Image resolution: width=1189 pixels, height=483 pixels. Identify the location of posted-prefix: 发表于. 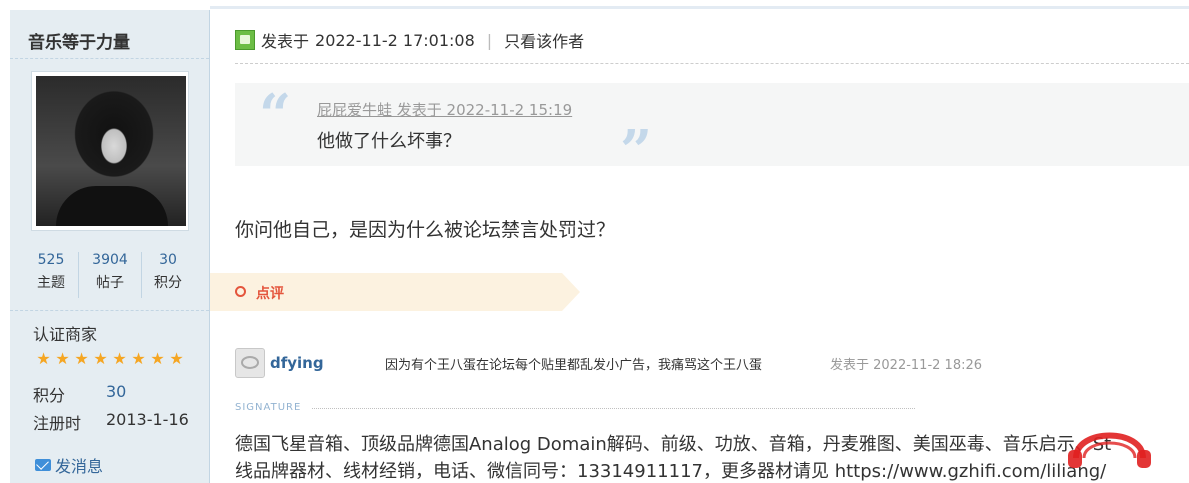
(285, 41).